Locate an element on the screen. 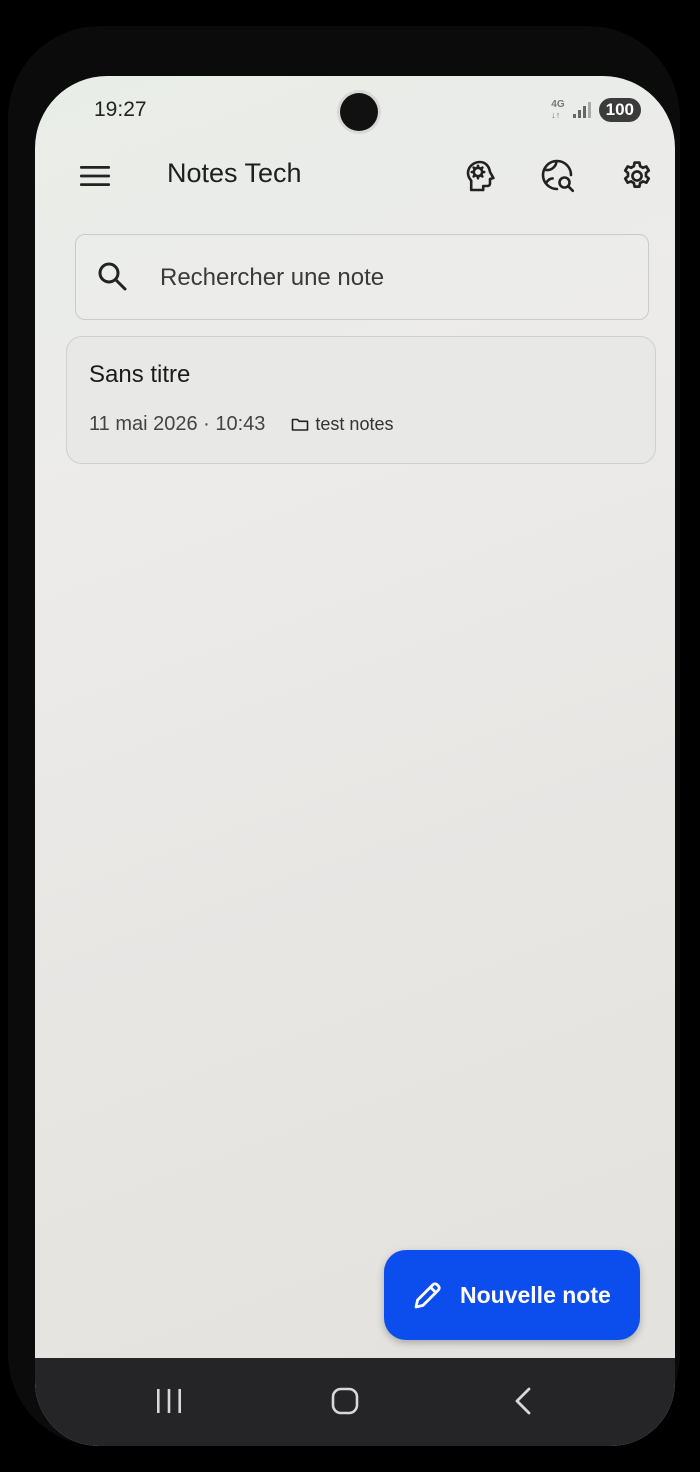  pencil-icon is located at coordinates (428, 1295).